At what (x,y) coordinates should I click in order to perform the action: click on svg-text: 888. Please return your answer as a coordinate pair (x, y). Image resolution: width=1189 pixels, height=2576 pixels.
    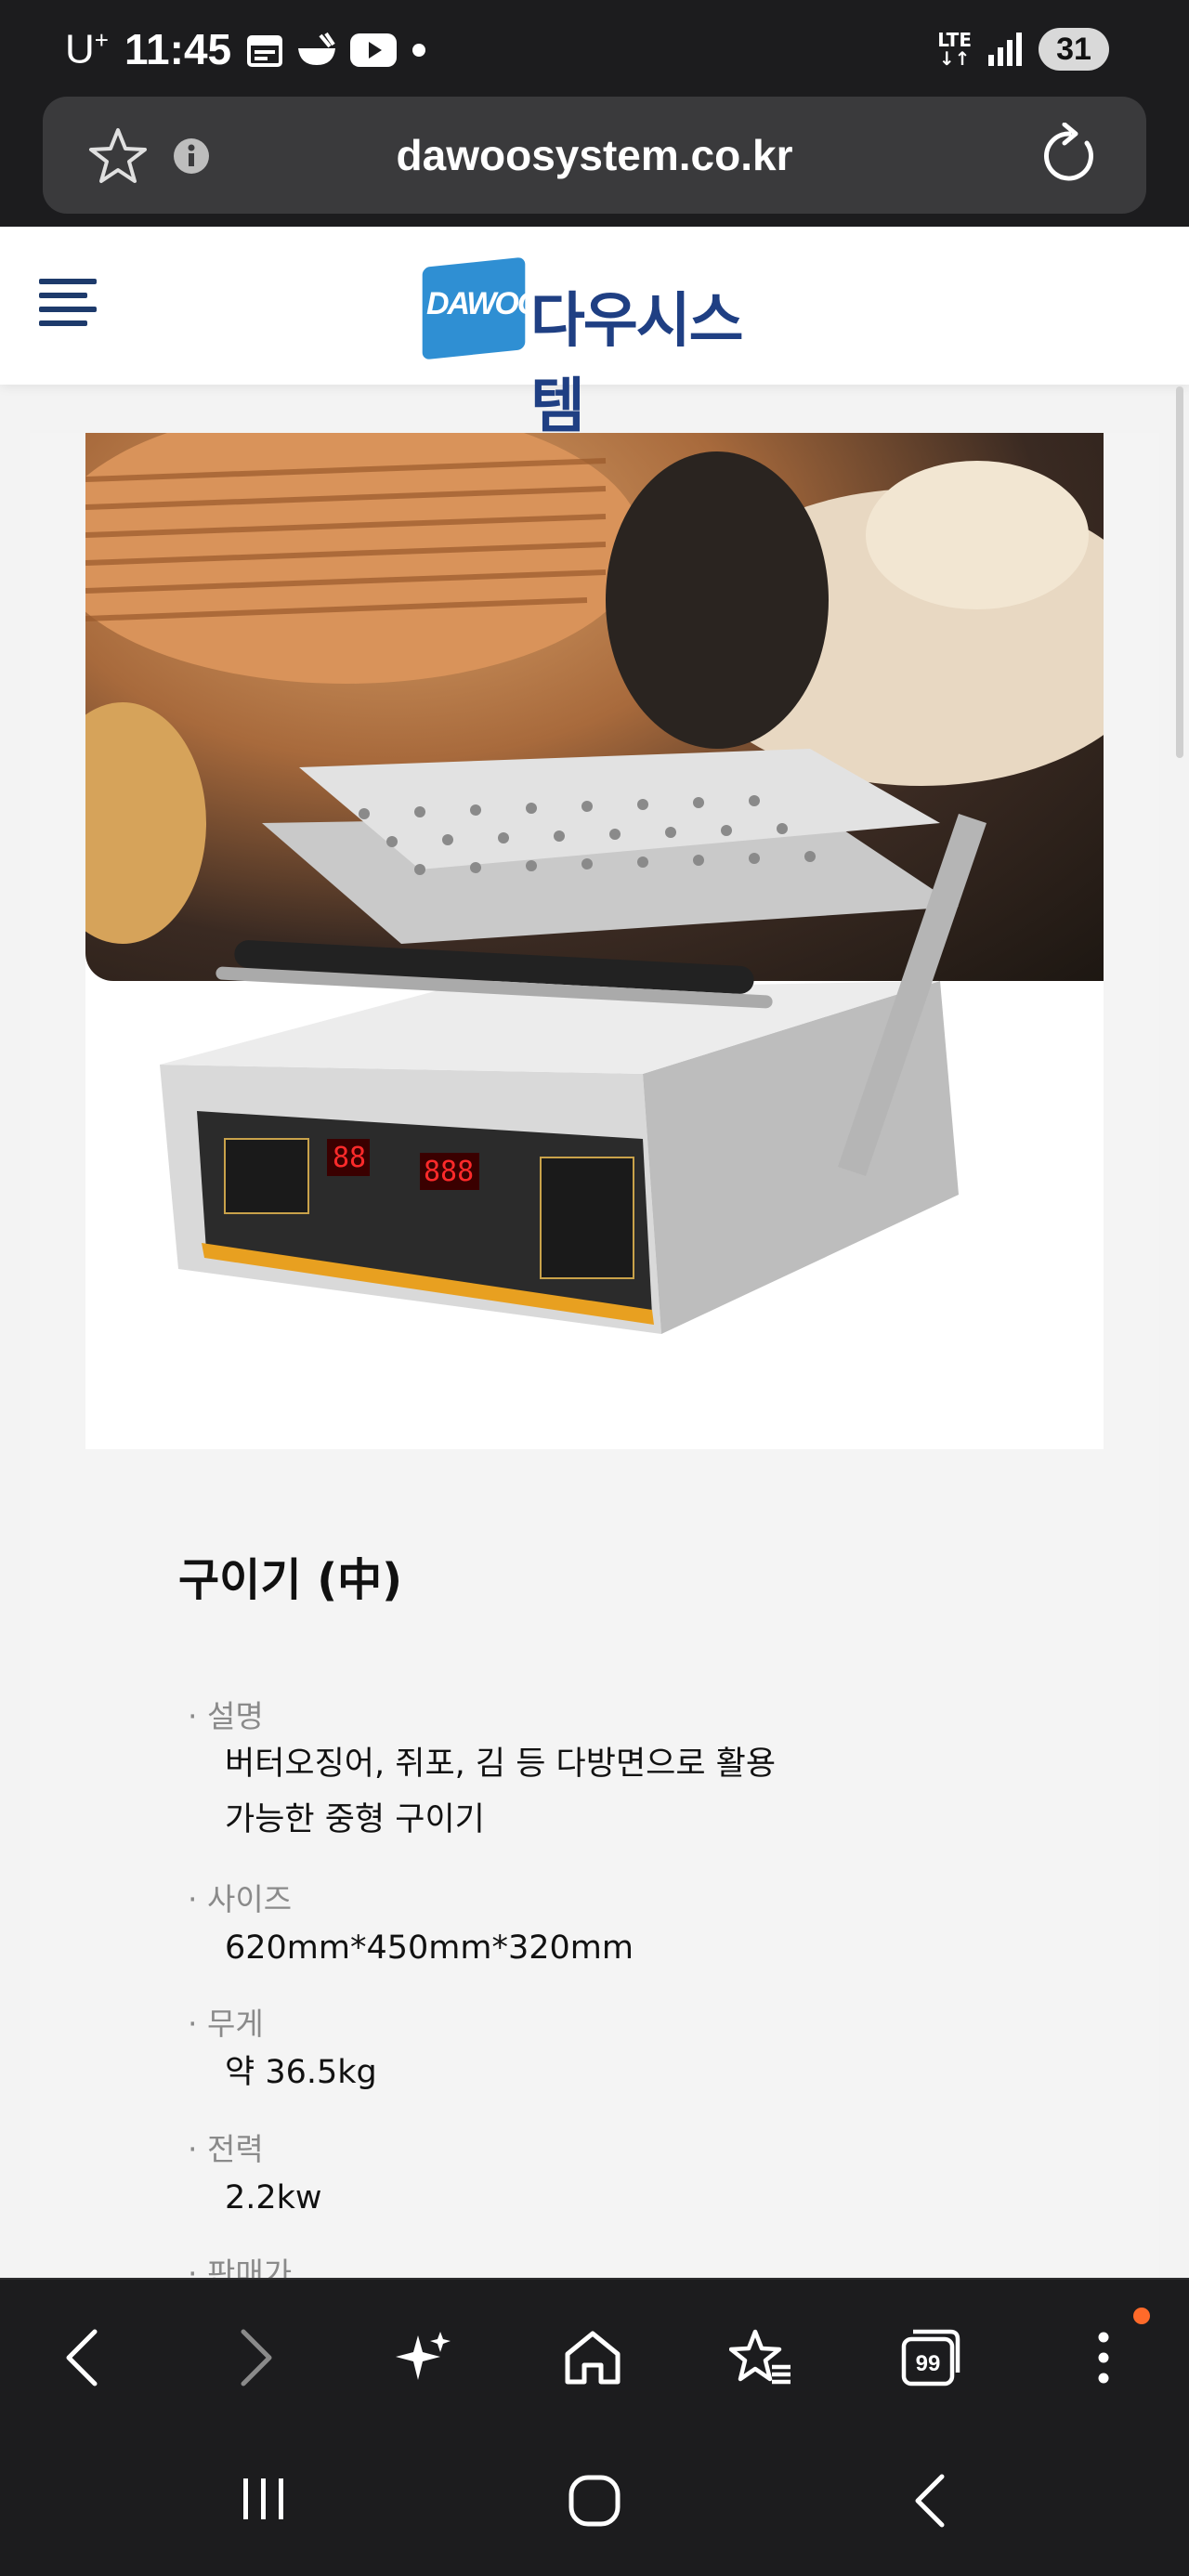
    Looking at the image, I should click on (449, 1172).